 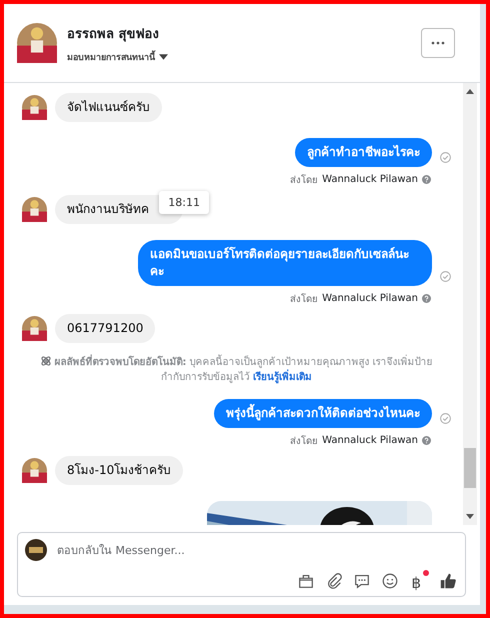 What do you see at coordinates (334, 581) in the screenshot?
I see `paperclip-icon` at bounding box center [334, 581].